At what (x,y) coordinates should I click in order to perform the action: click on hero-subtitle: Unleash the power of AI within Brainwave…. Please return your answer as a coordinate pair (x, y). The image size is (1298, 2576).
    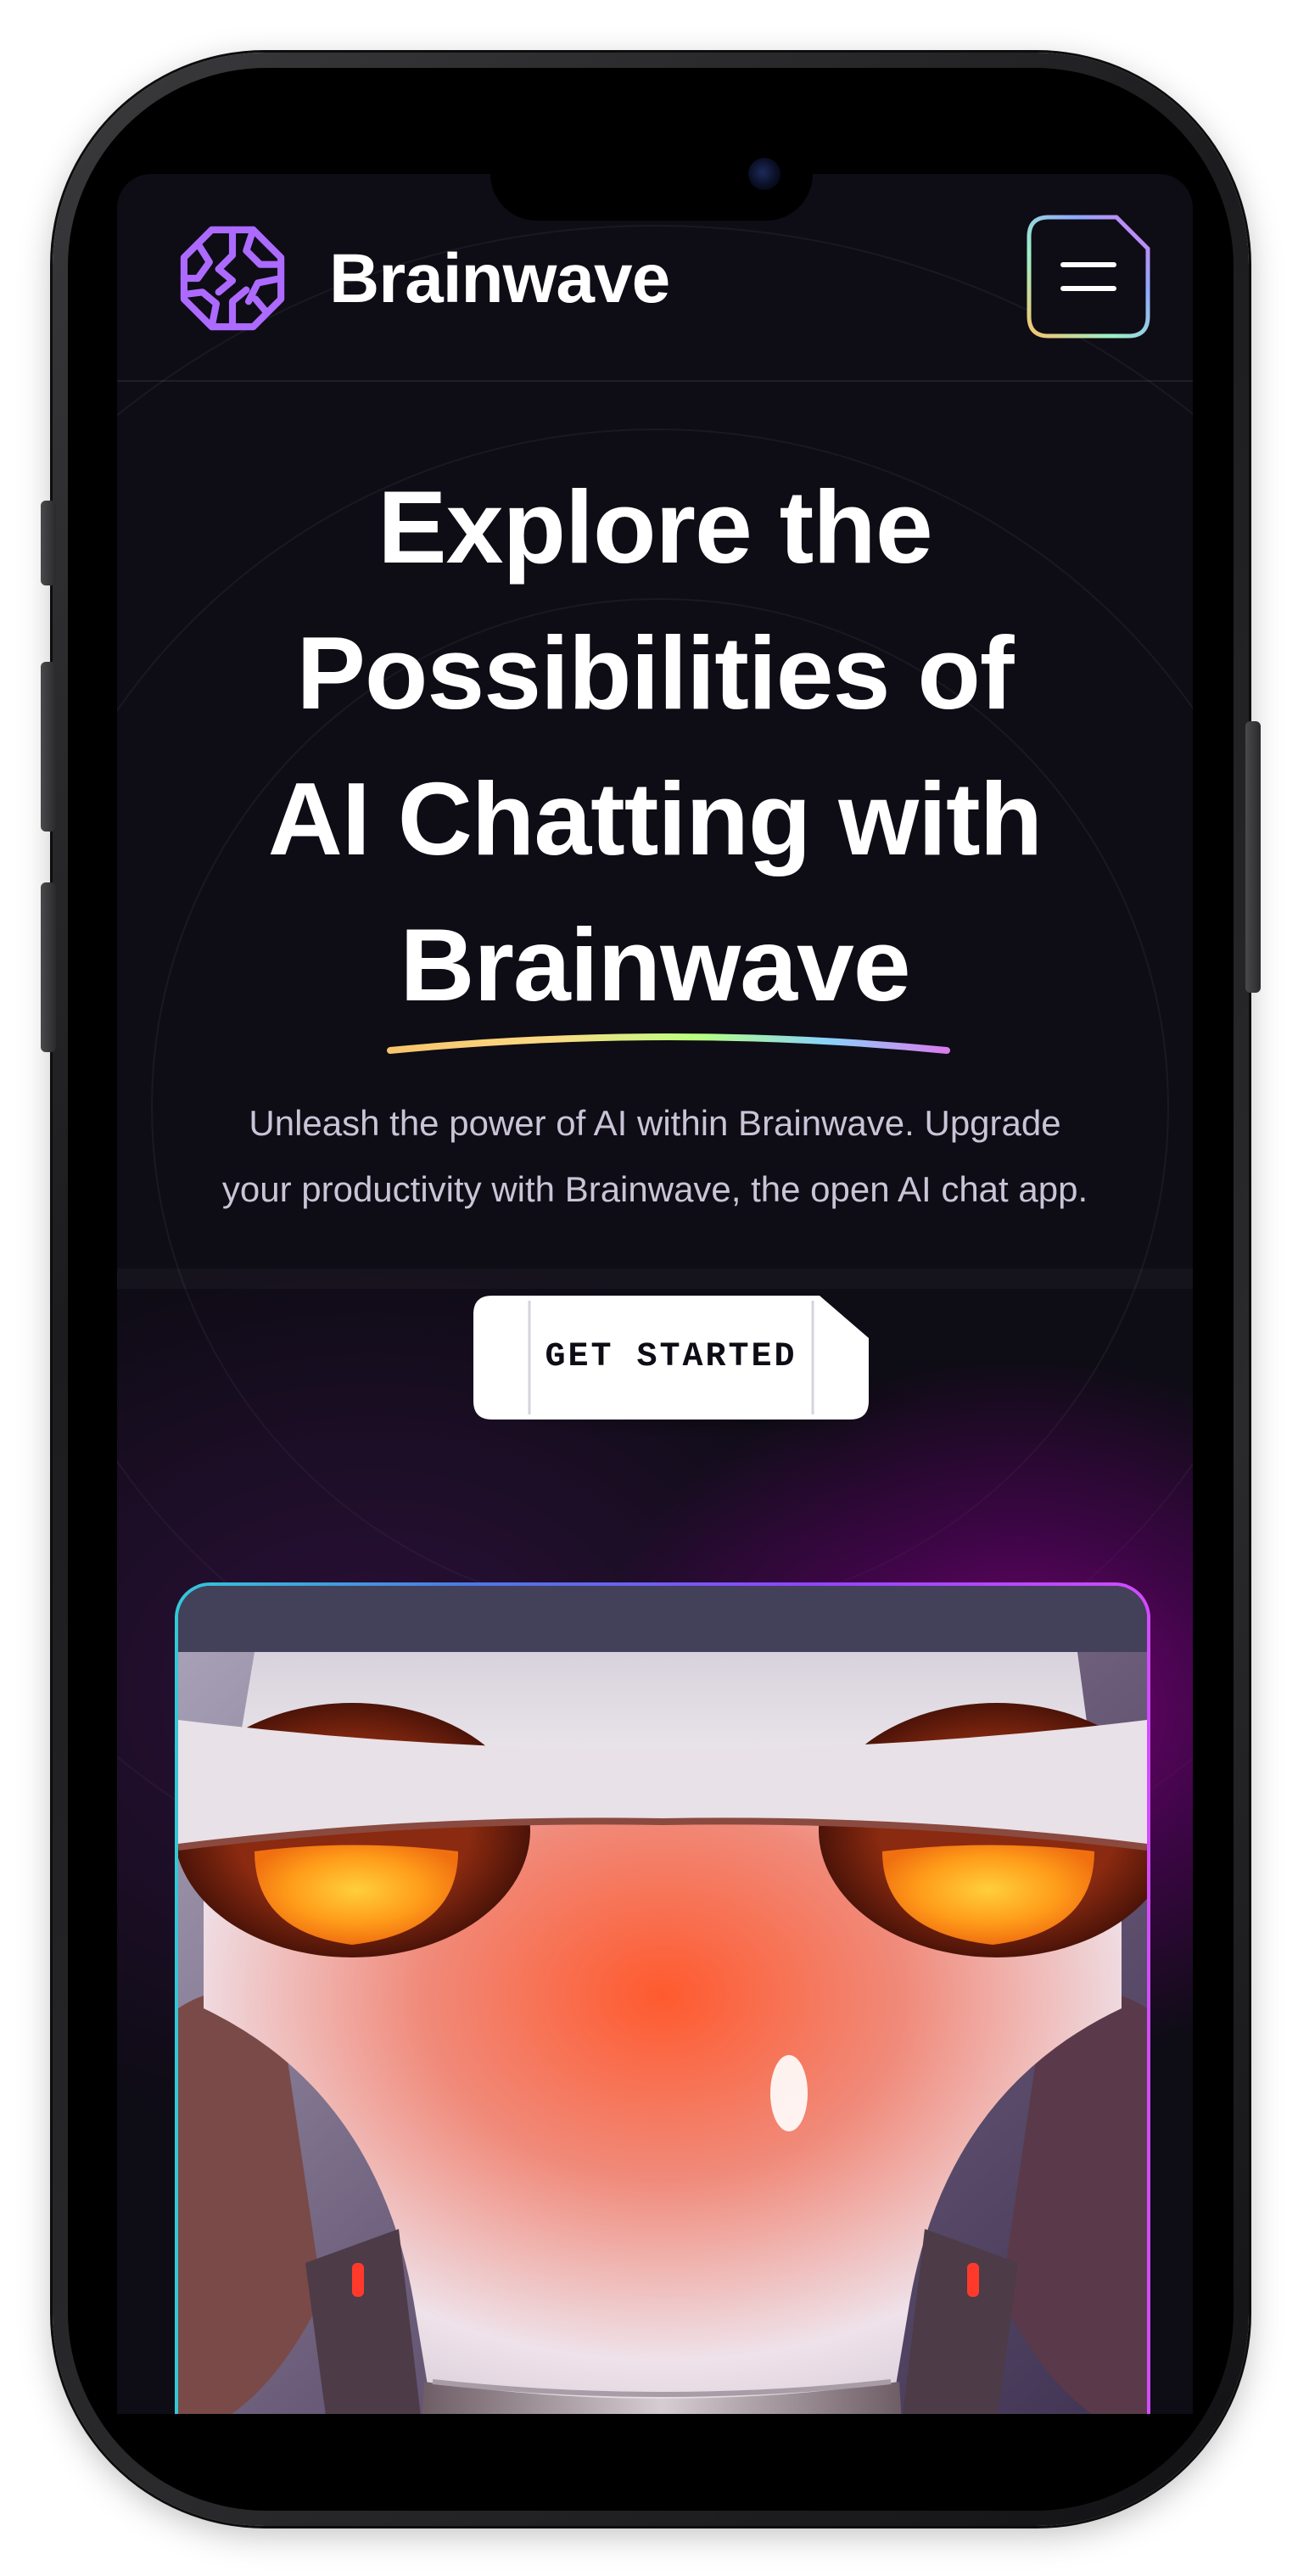
    Looking at the image, I should click on (655, 1156).